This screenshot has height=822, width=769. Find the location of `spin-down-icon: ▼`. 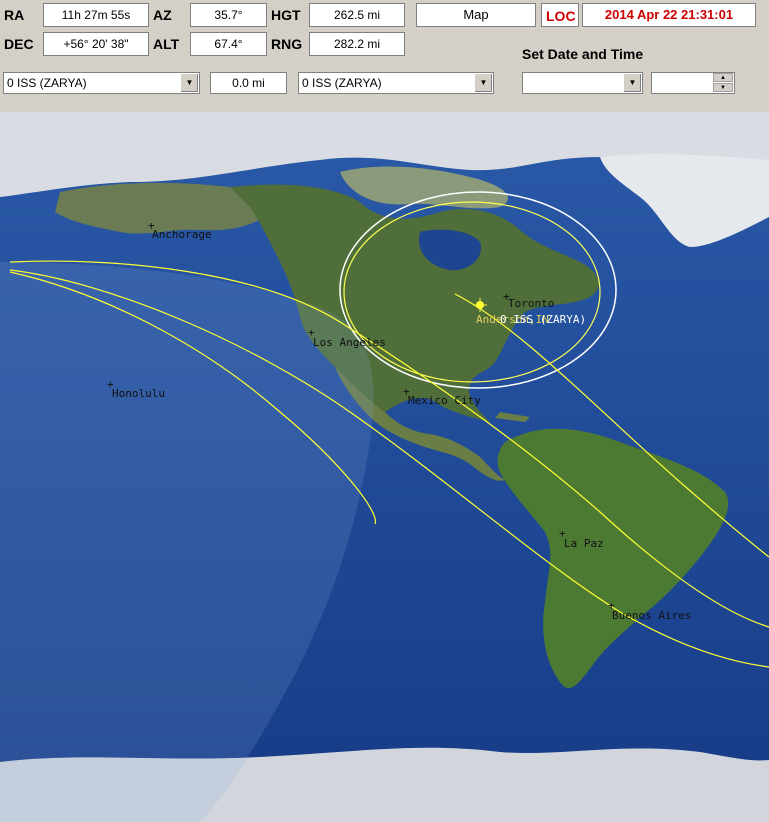

spin-down-icon: ▼ is located at coordinates (723, 87).